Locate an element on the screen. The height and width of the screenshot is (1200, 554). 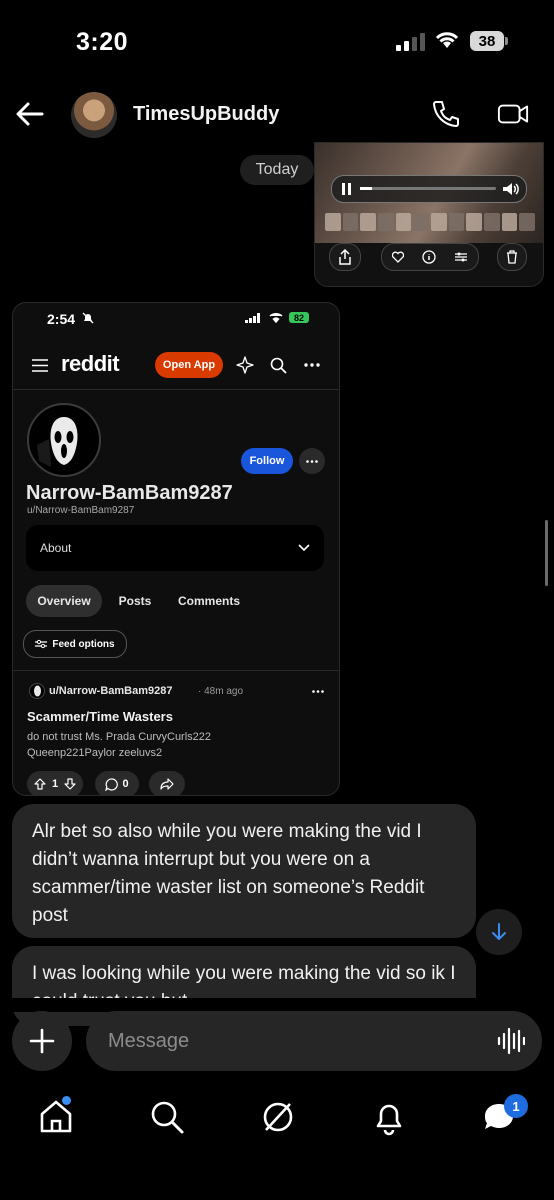
profile-more-button is located at coordinates (312, 461).